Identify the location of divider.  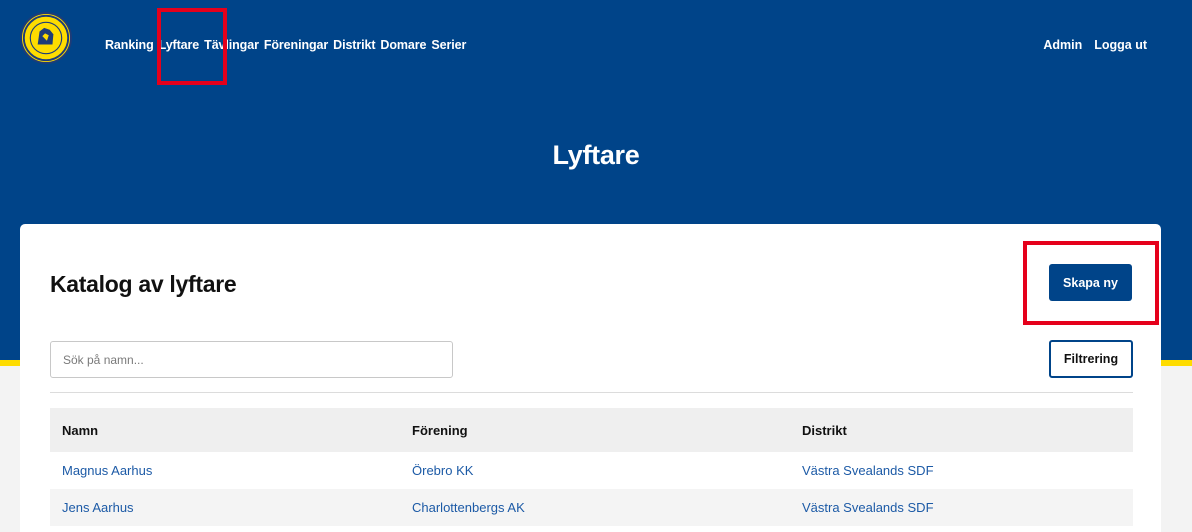
(591, 392).